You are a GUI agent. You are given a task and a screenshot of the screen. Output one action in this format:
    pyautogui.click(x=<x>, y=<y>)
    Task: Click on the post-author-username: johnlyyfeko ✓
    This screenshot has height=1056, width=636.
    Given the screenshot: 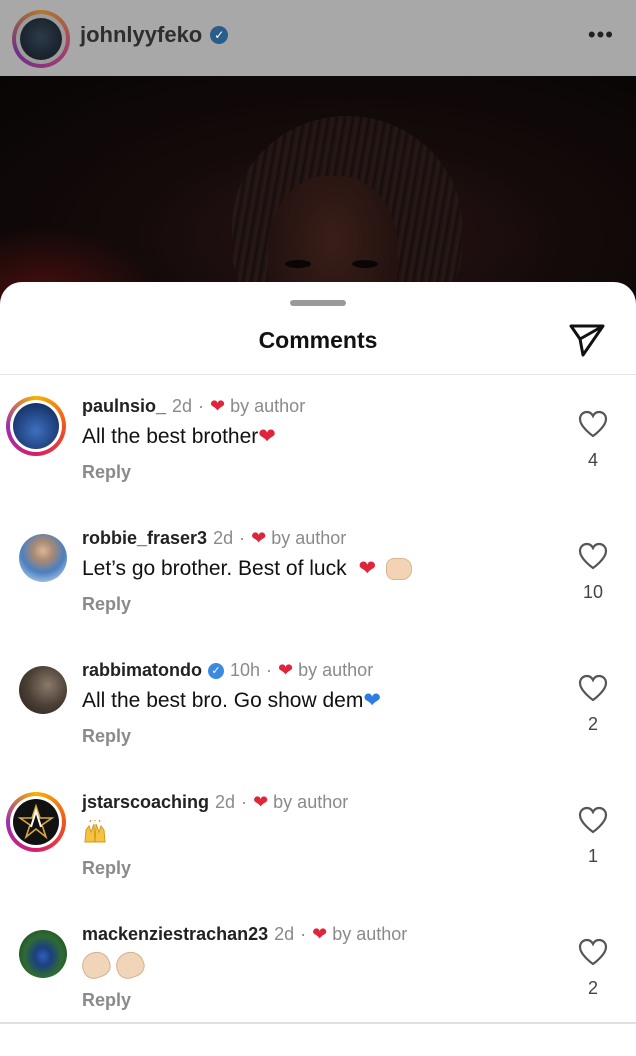 What is the action you would take?
    pyautogui.click(x=154, y=35)
    